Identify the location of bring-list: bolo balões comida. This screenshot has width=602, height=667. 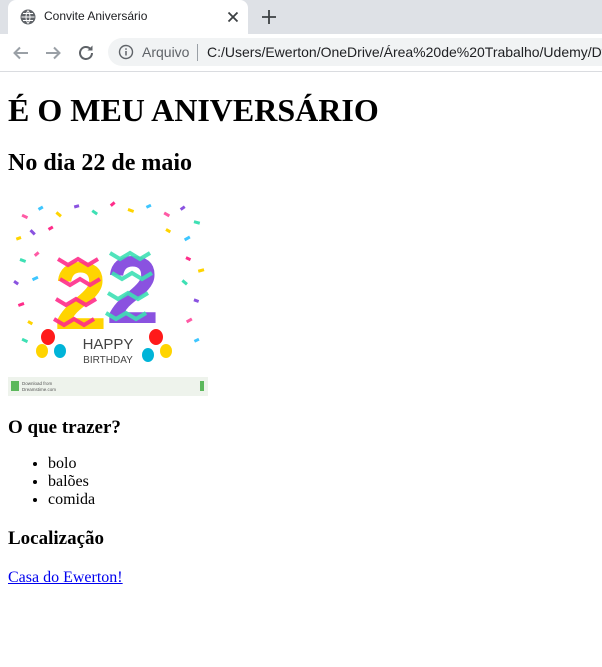
(305, 482).